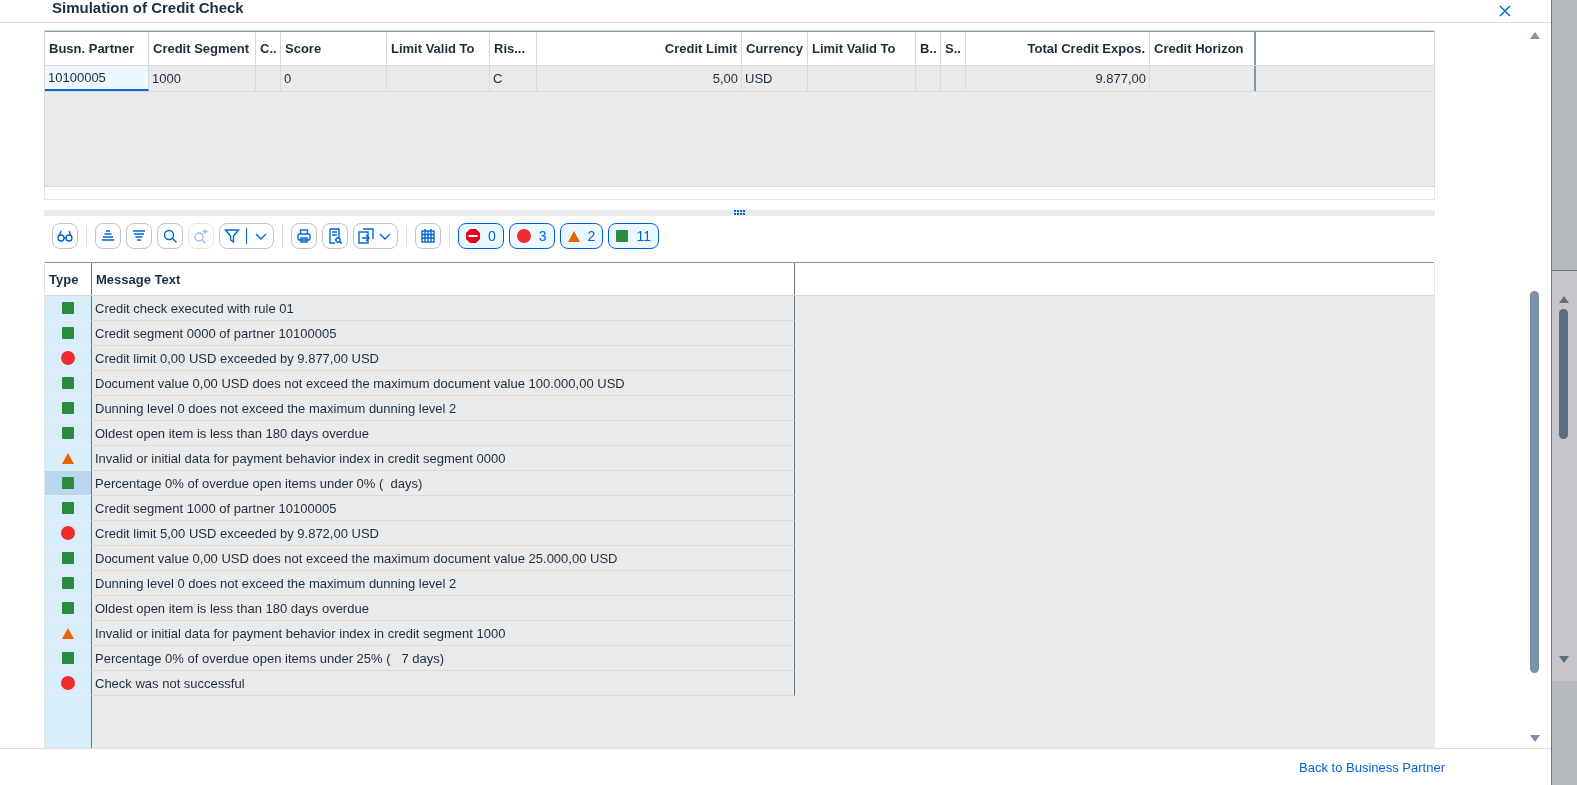  Describe the element at coordinates (775, 78) in the screenshot. I see `table-cell: USD` at that location.